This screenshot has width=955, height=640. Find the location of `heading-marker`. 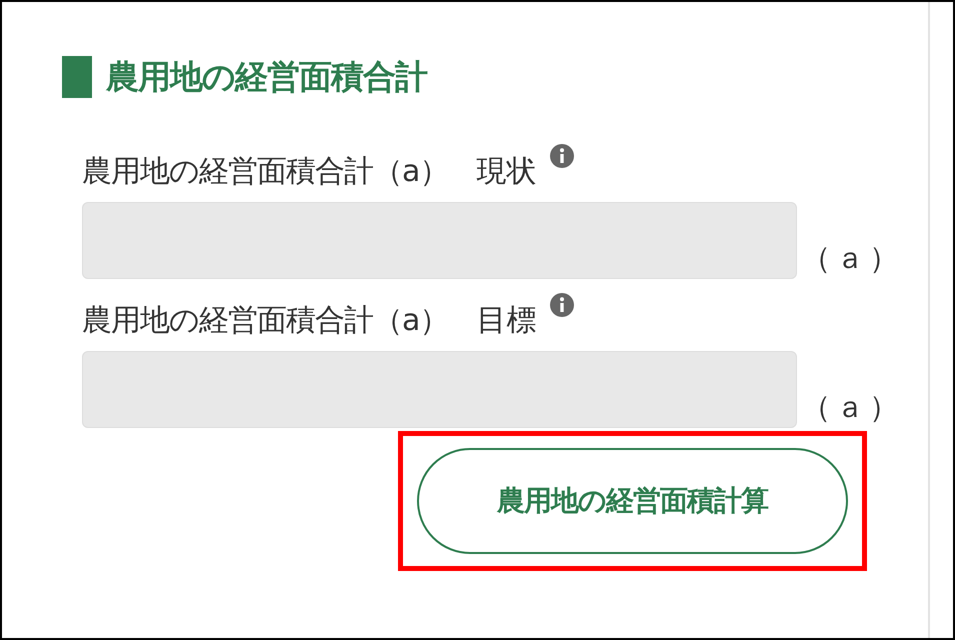

heading-marker is located at coordinates (77, 77).